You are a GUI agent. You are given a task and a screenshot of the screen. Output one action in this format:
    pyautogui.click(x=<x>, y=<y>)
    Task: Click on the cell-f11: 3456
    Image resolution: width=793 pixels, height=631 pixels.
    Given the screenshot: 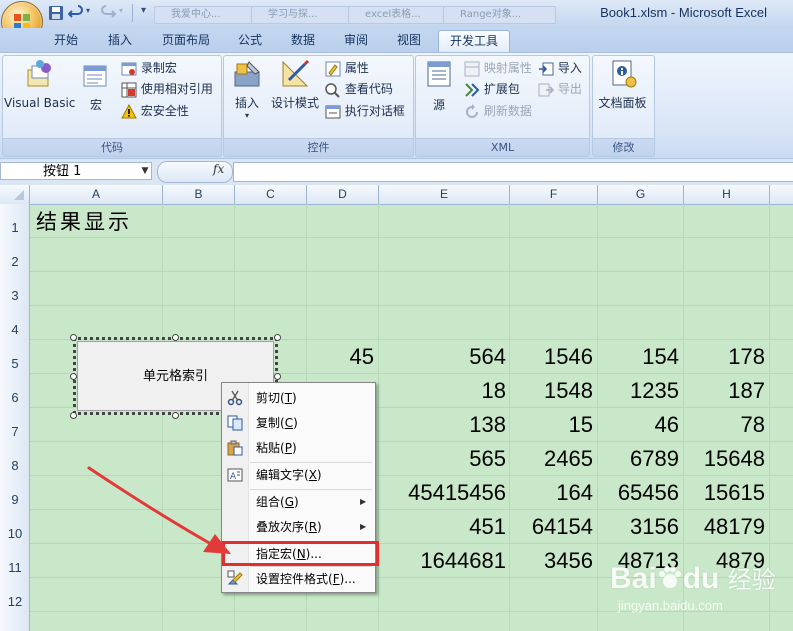 What is the action you would take?
    pyautogui.click(x=551, y=561)
    